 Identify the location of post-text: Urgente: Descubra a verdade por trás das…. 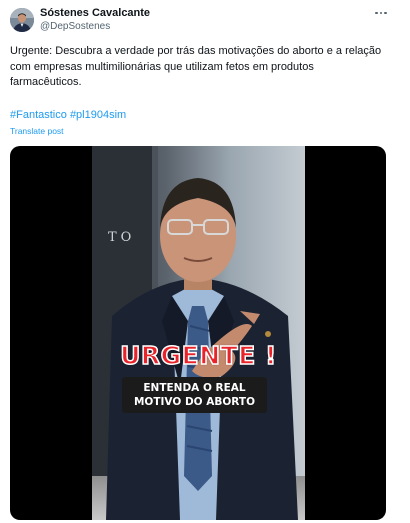
(196, 66).